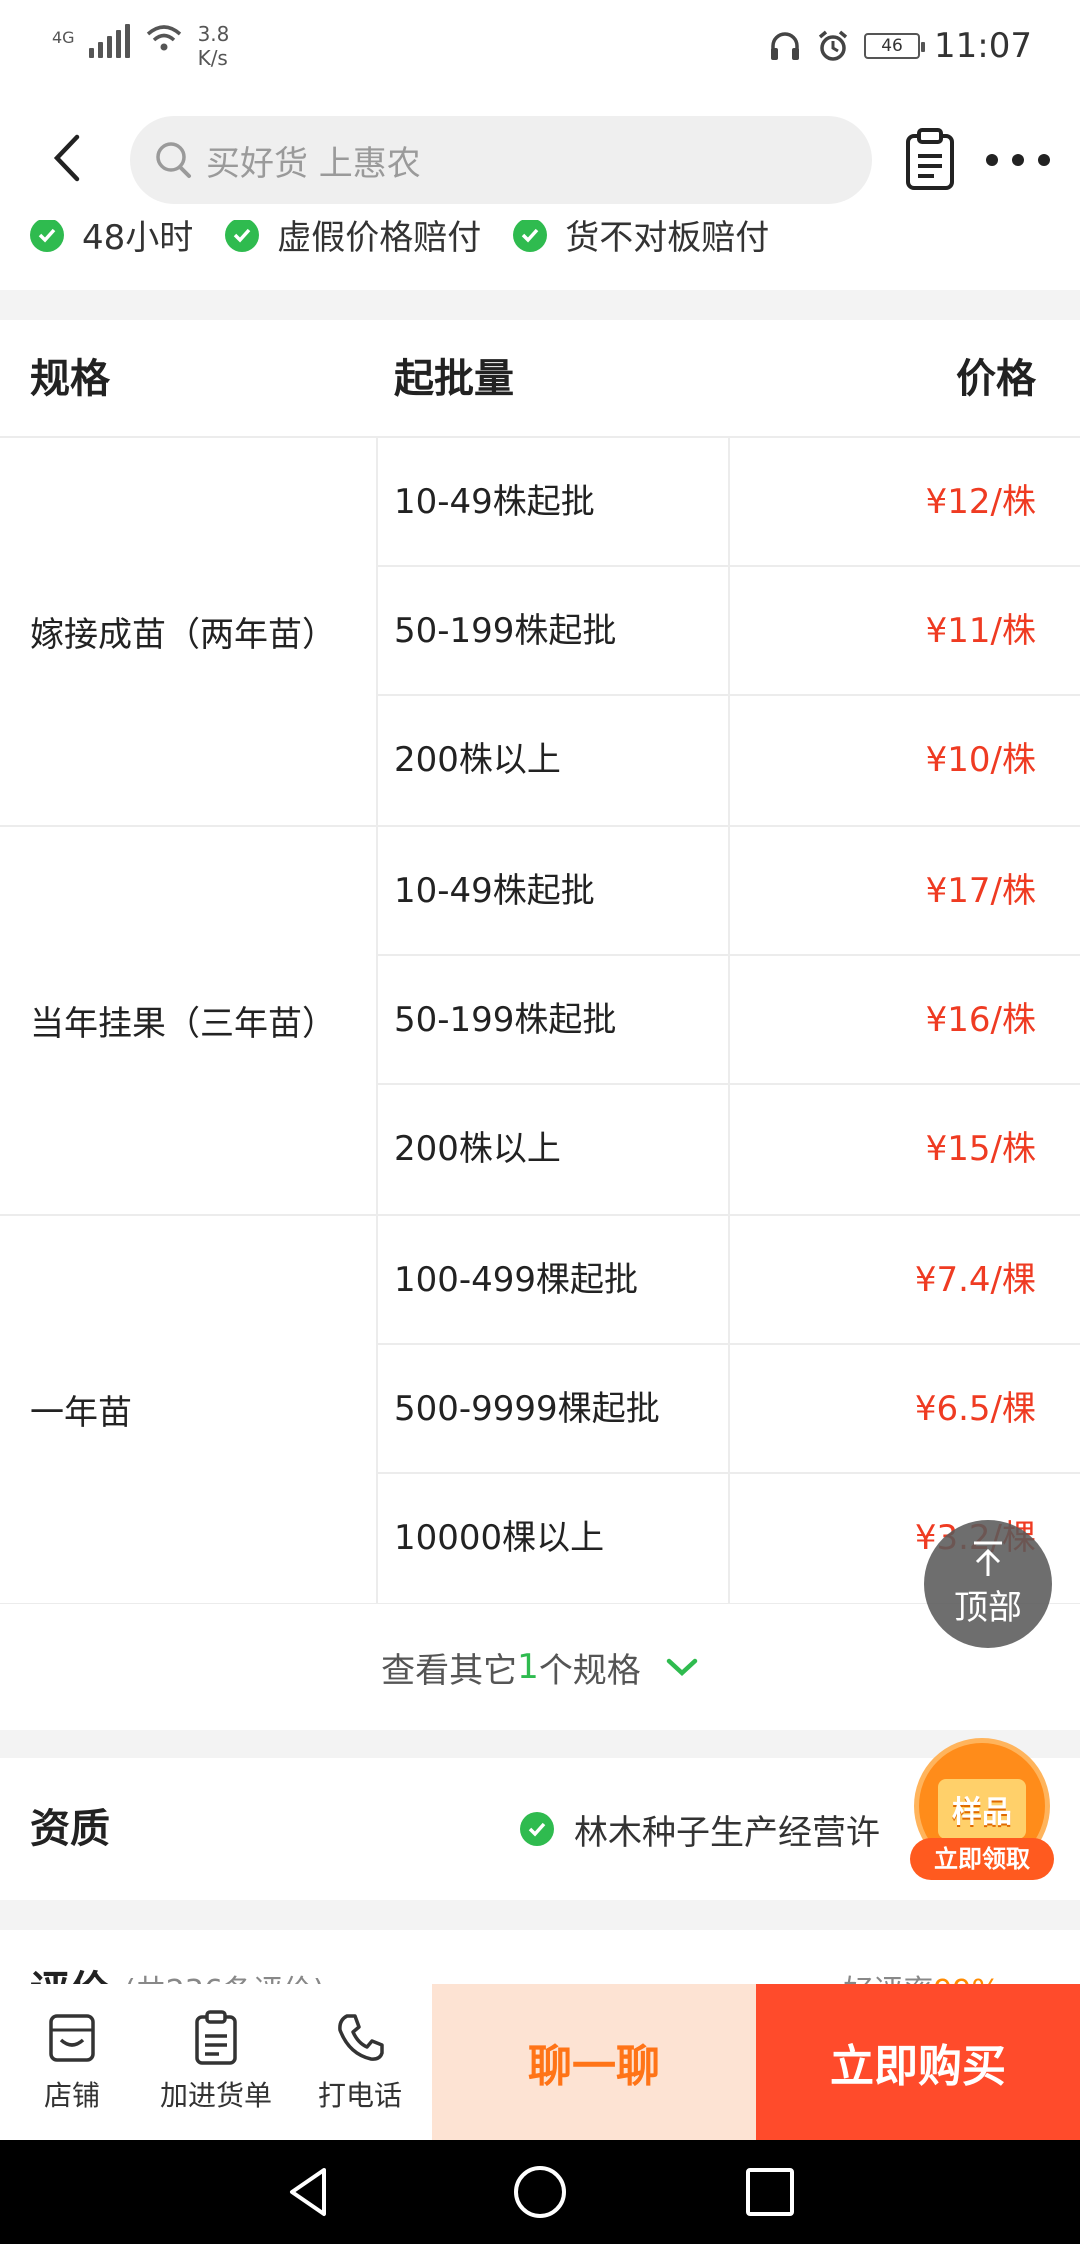 The width and height of the screenshot is (1080, 2244). What do you see at coordinates (224, 1975) in the screenshot?
I see `reviews-count: (共236条评价)` at bounding box center [224, 1975].